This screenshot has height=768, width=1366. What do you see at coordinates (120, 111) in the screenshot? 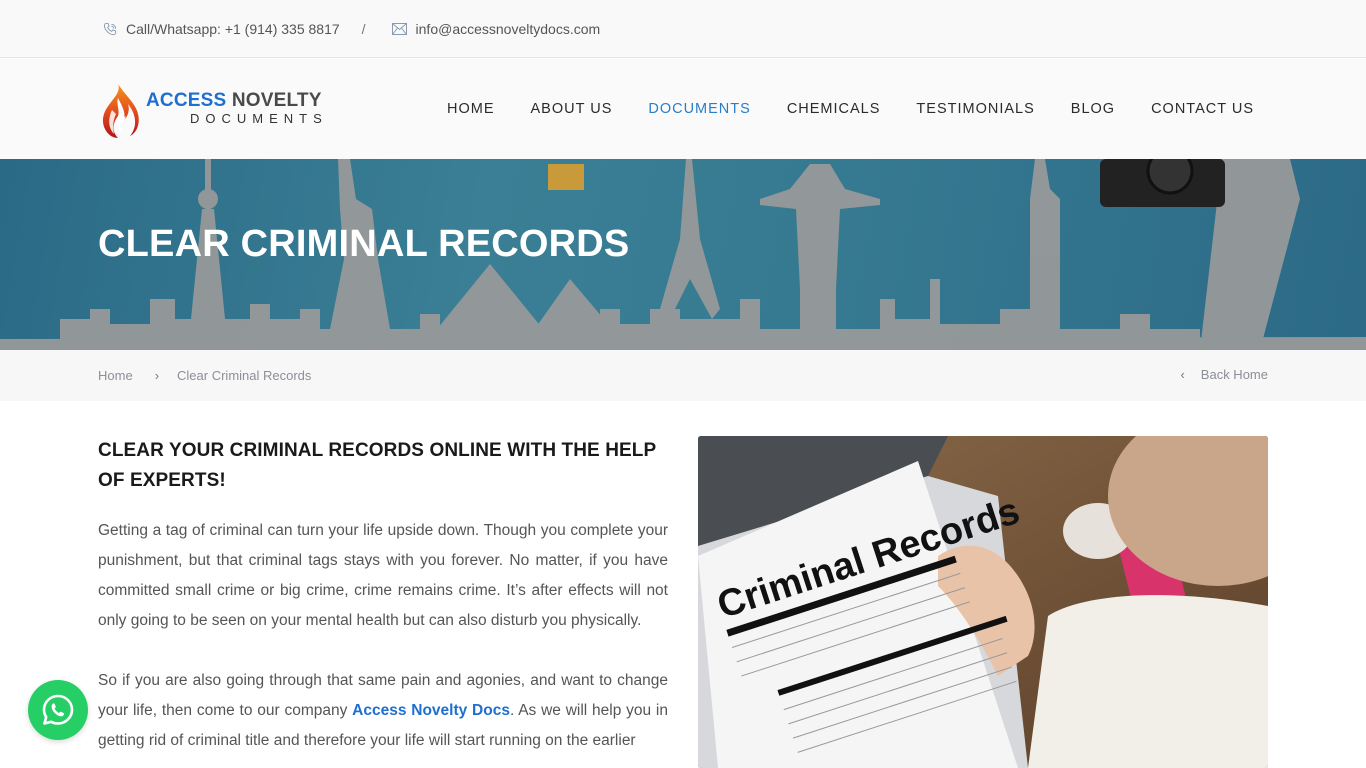
I see `flame-icon` at bounding box center [120, 111].